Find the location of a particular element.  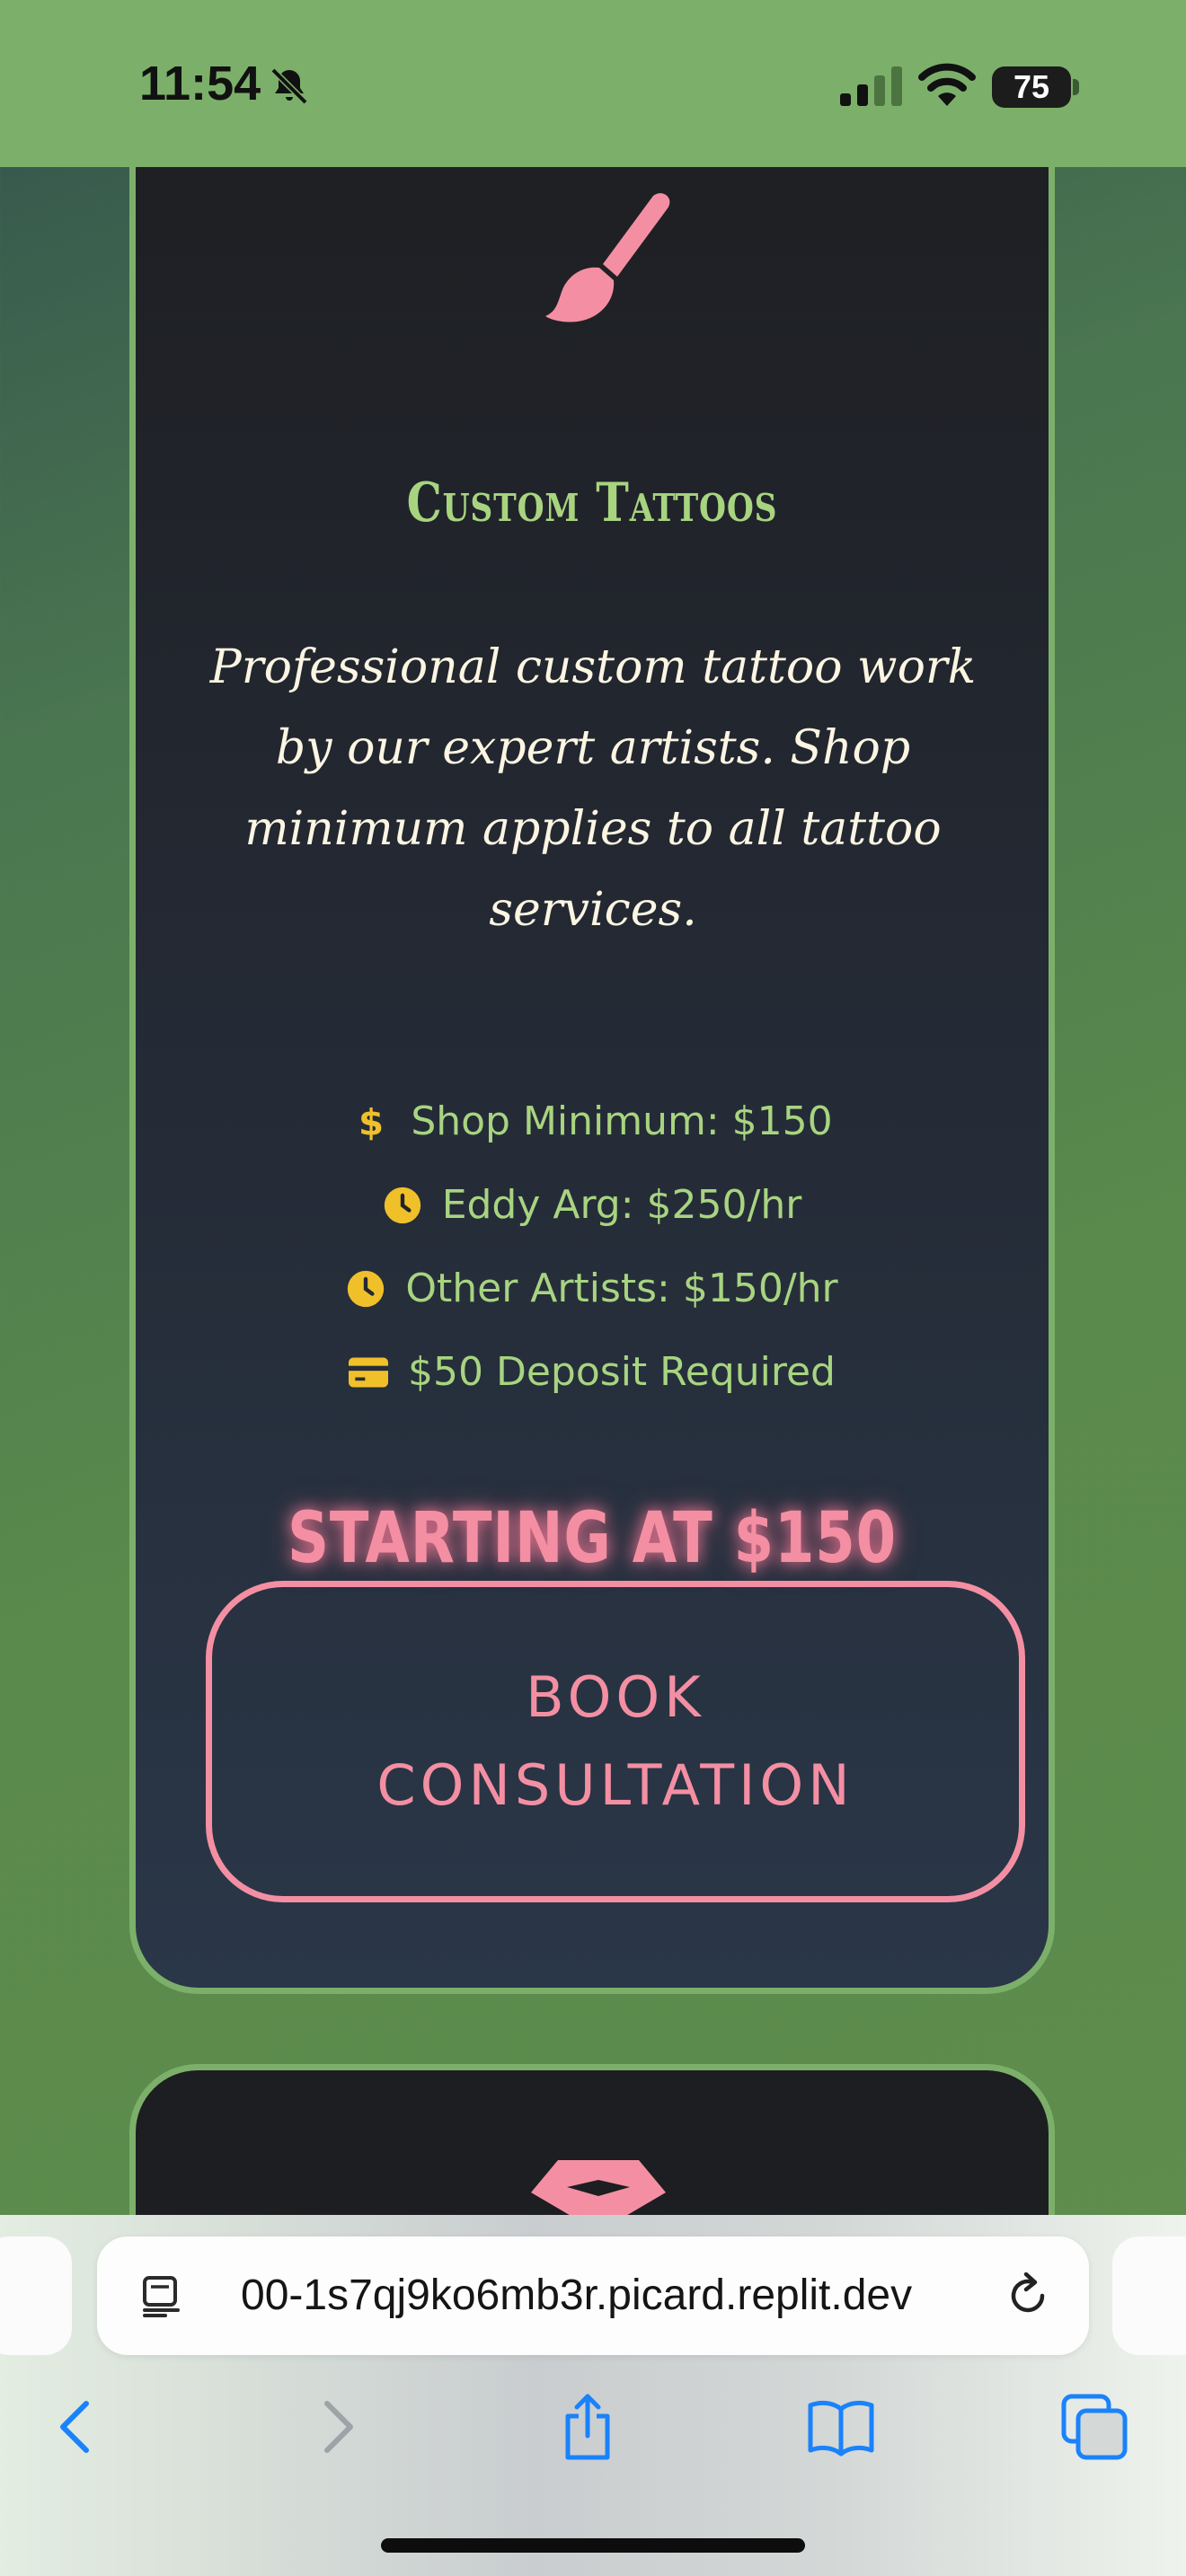

next-tab-peek is located at coordinates (1149, 2295).